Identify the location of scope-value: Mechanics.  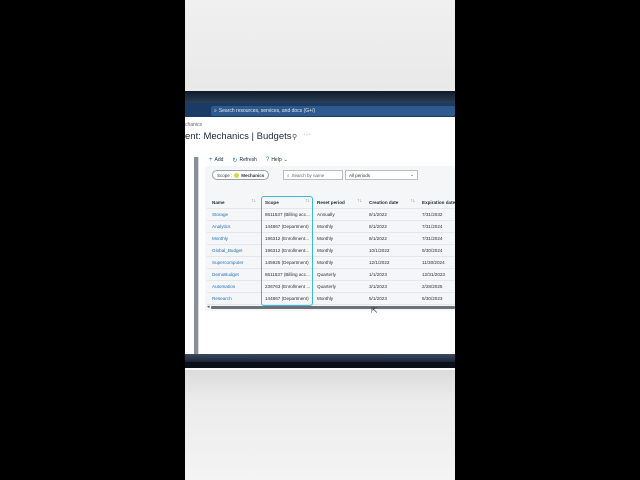
(253, 175).